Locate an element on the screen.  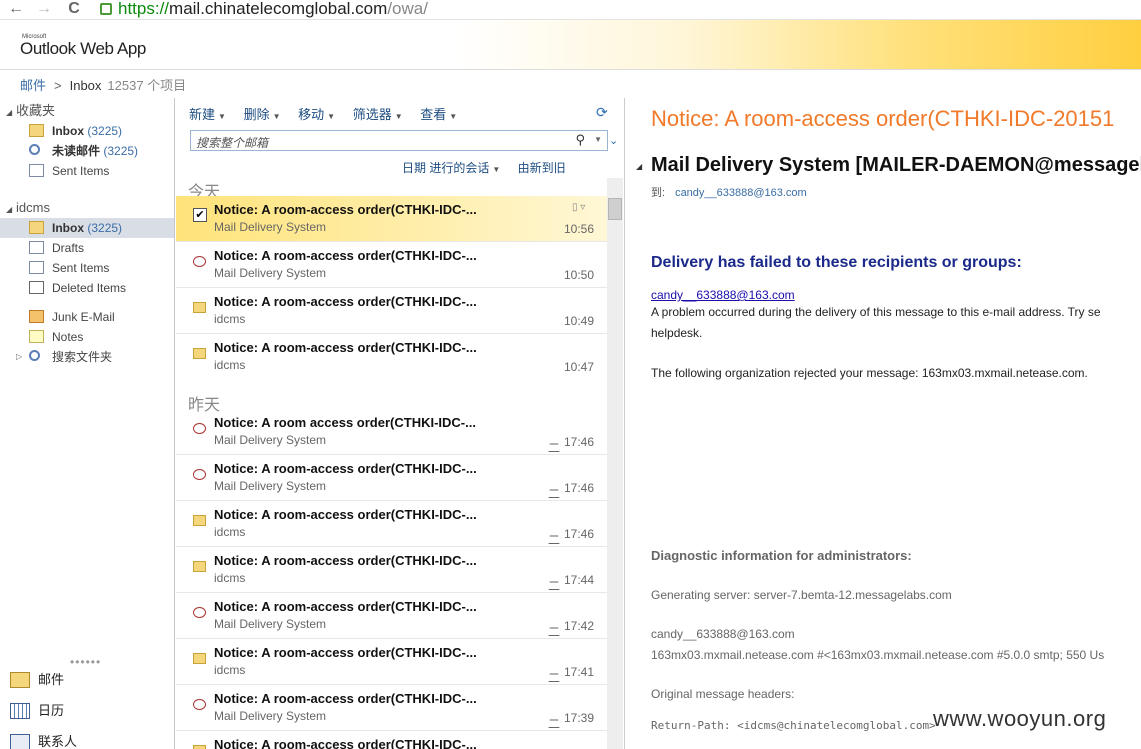
favorite-inbox: Inbox (3225) is located at coordinates (87, 131).